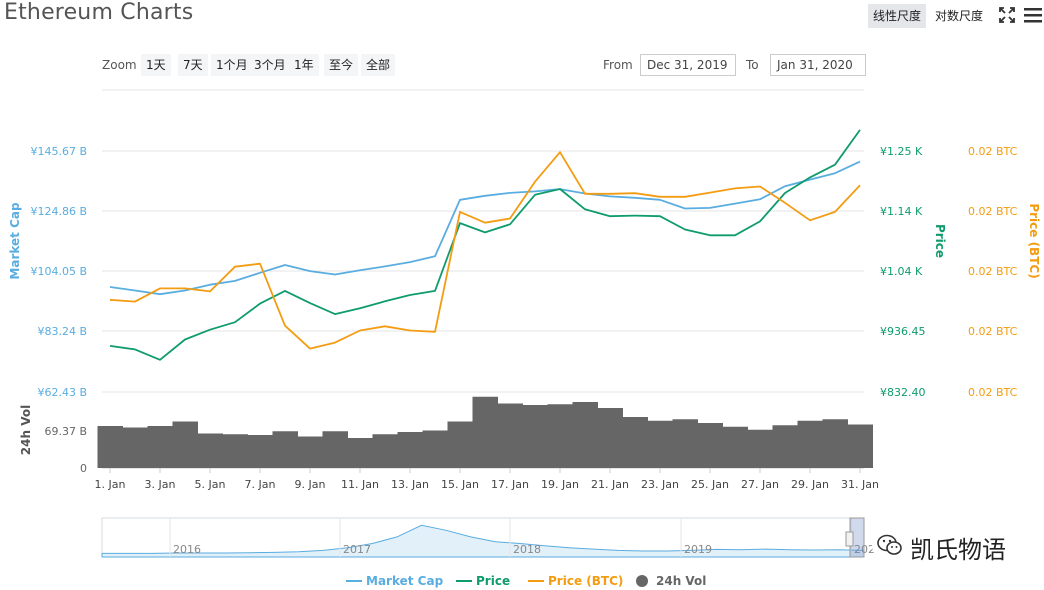 The width and height of the screenshot is (1044, 590). I want to click on x-tick-label: 7. Jan, so click(260, 484).